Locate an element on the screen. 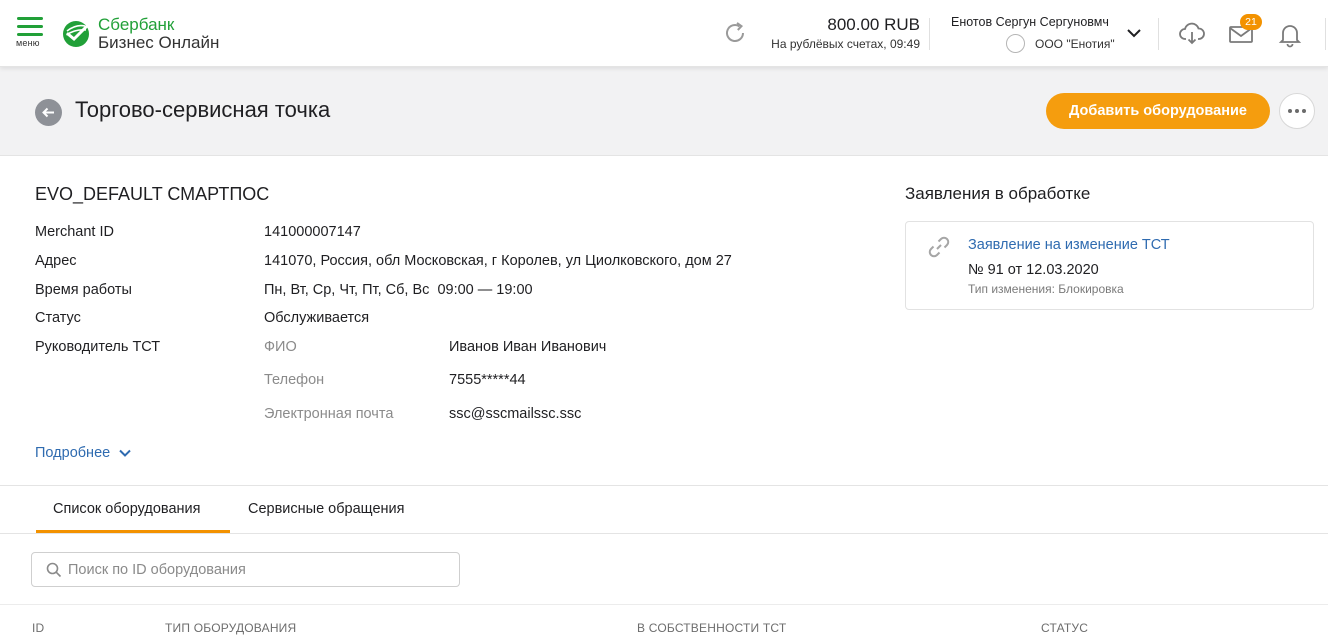  menu-button: меню is located at coordinates (31, 34).